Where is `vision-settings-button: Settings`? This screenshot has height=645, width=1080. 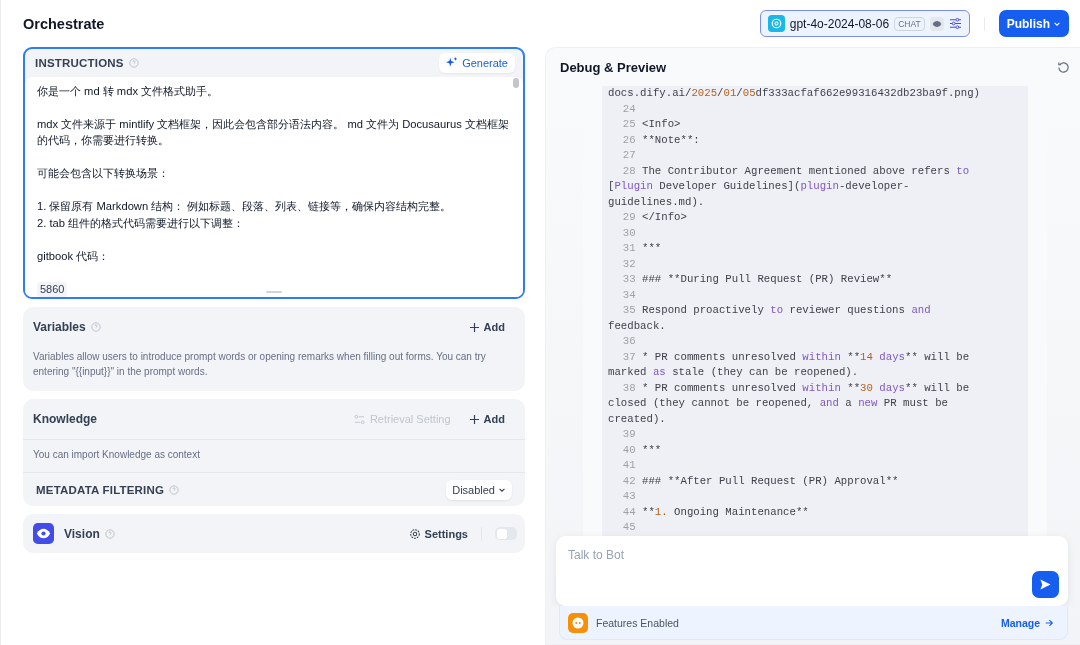
vision-settings-button: Settings is located at coordinates (438, 533).